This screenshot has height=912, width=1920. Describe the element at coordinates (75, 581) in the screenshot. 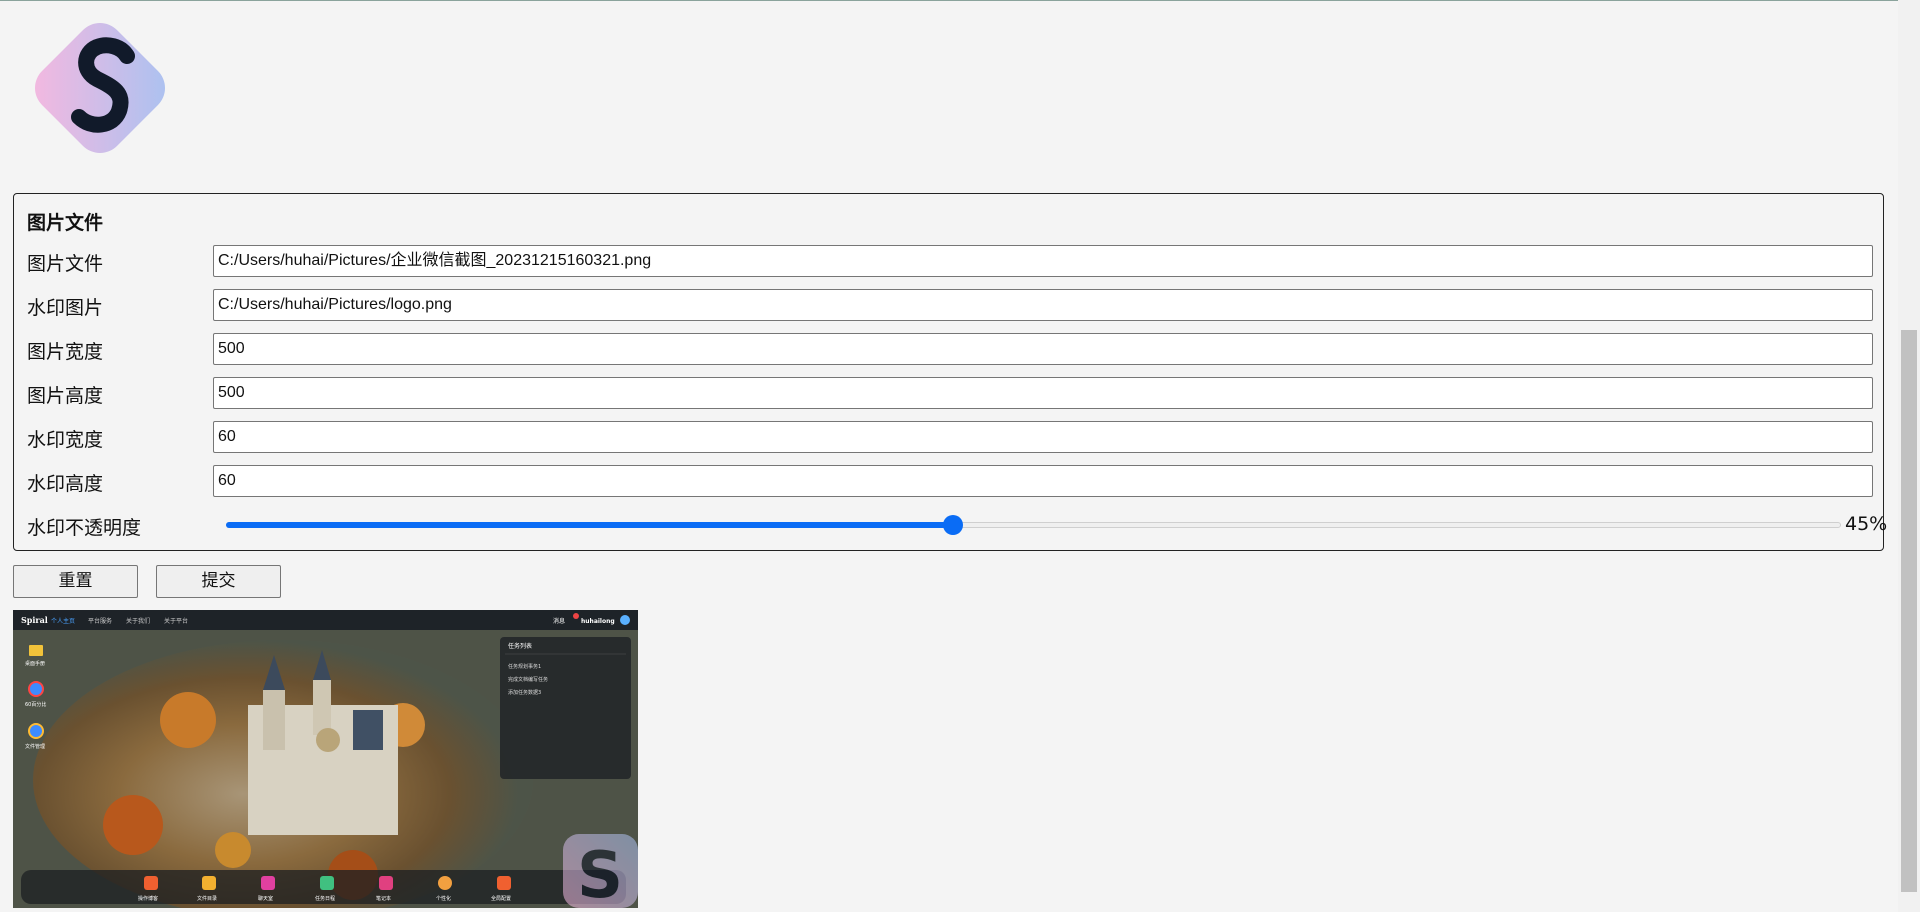

I see `reset-button: 重置` at that location.